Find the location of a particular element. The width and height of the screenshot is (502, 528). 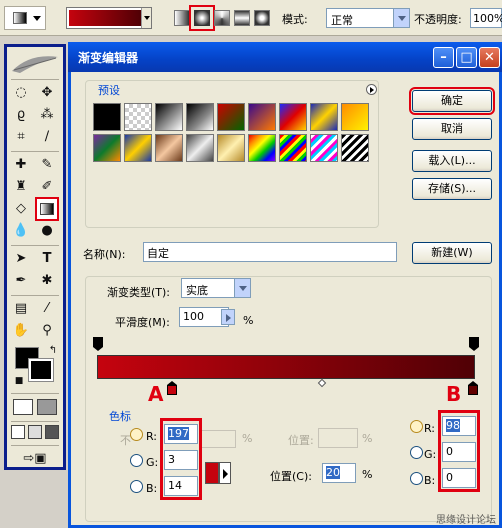

color-stops-label: 色标 is located at coordinates (120, 416).